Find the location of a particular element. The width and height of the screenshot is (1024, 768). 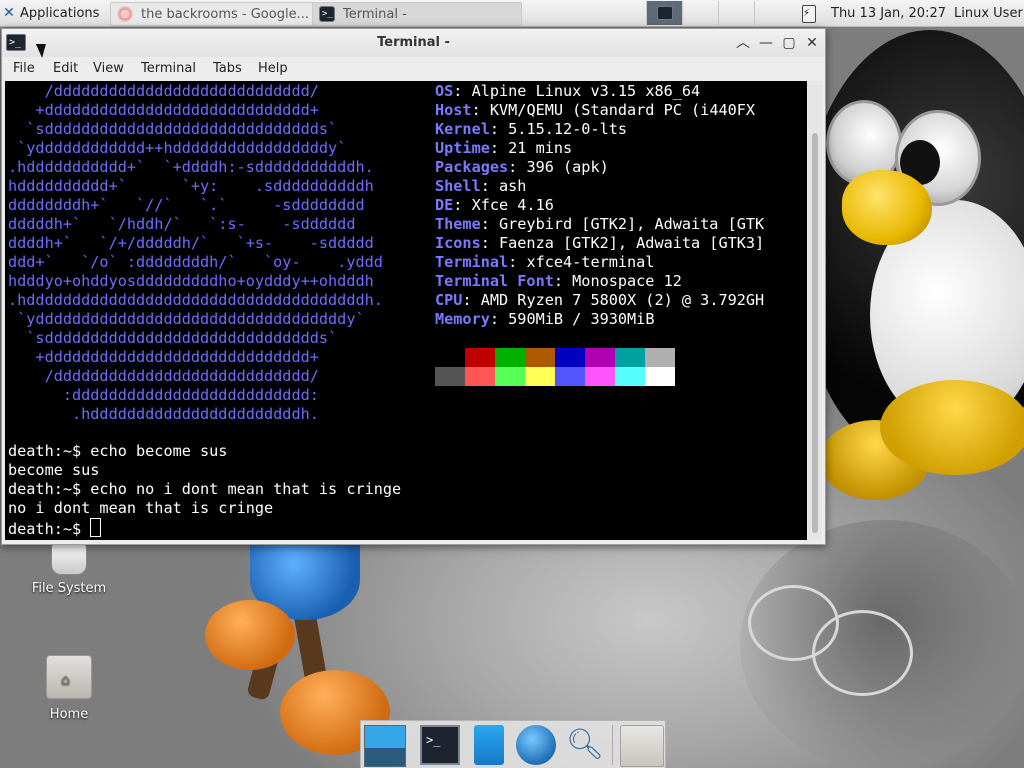

user-menu: Linux User is located at coordinates (988, 13).